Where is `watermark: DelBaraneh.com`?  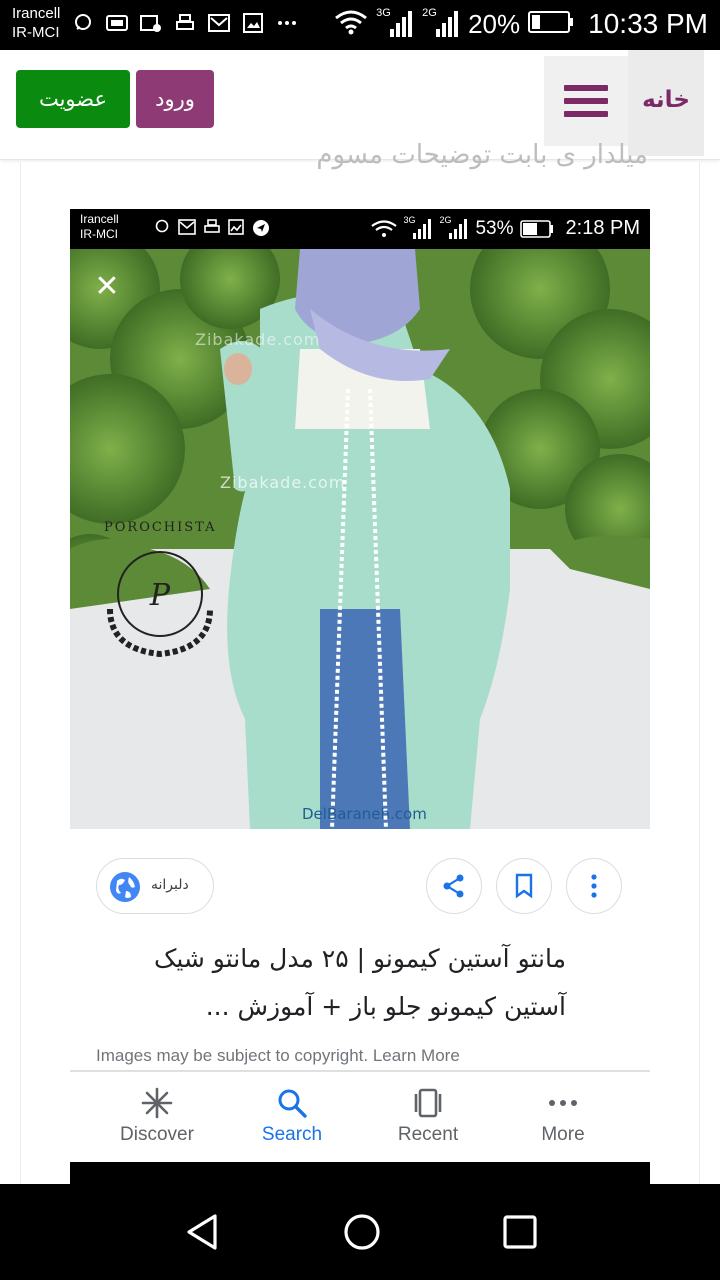 watermark: DelBaraneh.com is located at coordinates (364, 814).